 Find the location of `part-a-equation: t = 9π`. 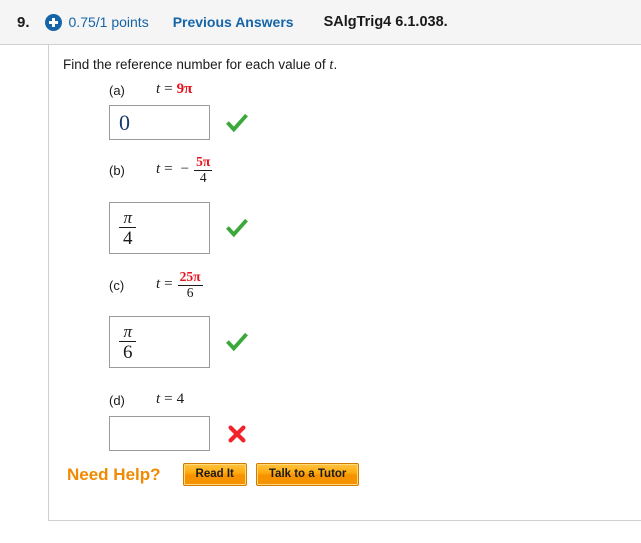

part-a-equation: t = 9π is located at coordinates (174, 89).